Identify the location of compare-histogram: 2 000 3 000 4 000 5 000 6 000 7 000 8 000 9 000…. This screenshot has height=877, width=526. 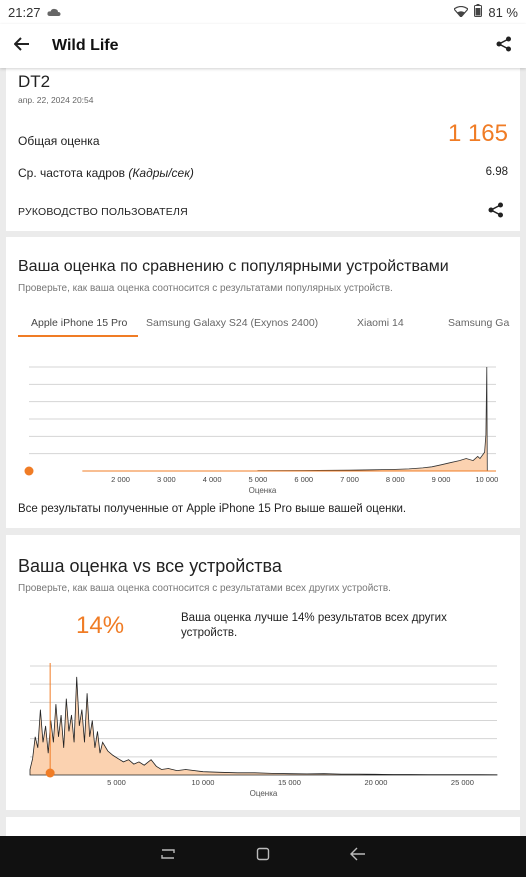
(261, 430).